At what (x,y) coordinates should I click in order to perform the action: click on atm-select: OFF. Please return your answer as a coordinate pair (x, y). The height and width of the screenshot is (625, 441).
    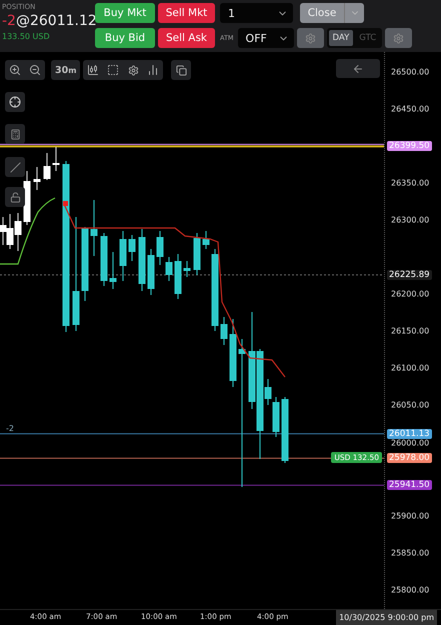
    Looking at the image, I should click on (266, 38).